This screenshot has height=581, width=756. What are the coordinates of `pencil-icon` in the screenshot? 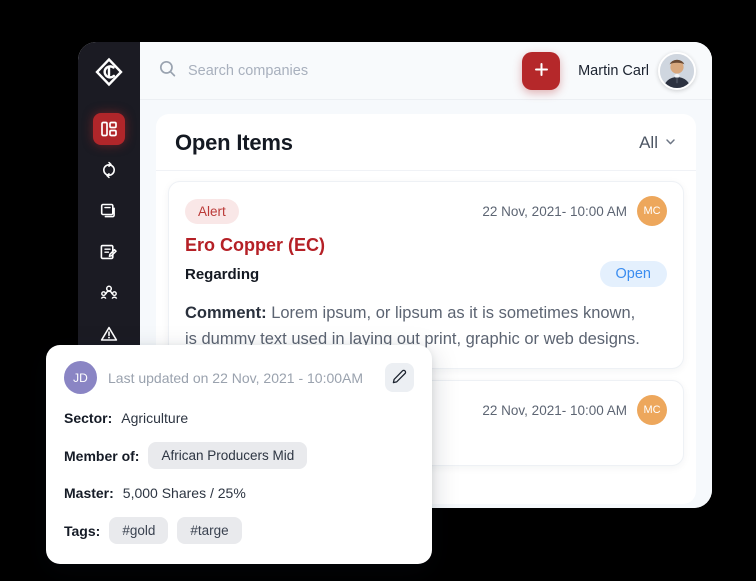 It's located at (399, 378).